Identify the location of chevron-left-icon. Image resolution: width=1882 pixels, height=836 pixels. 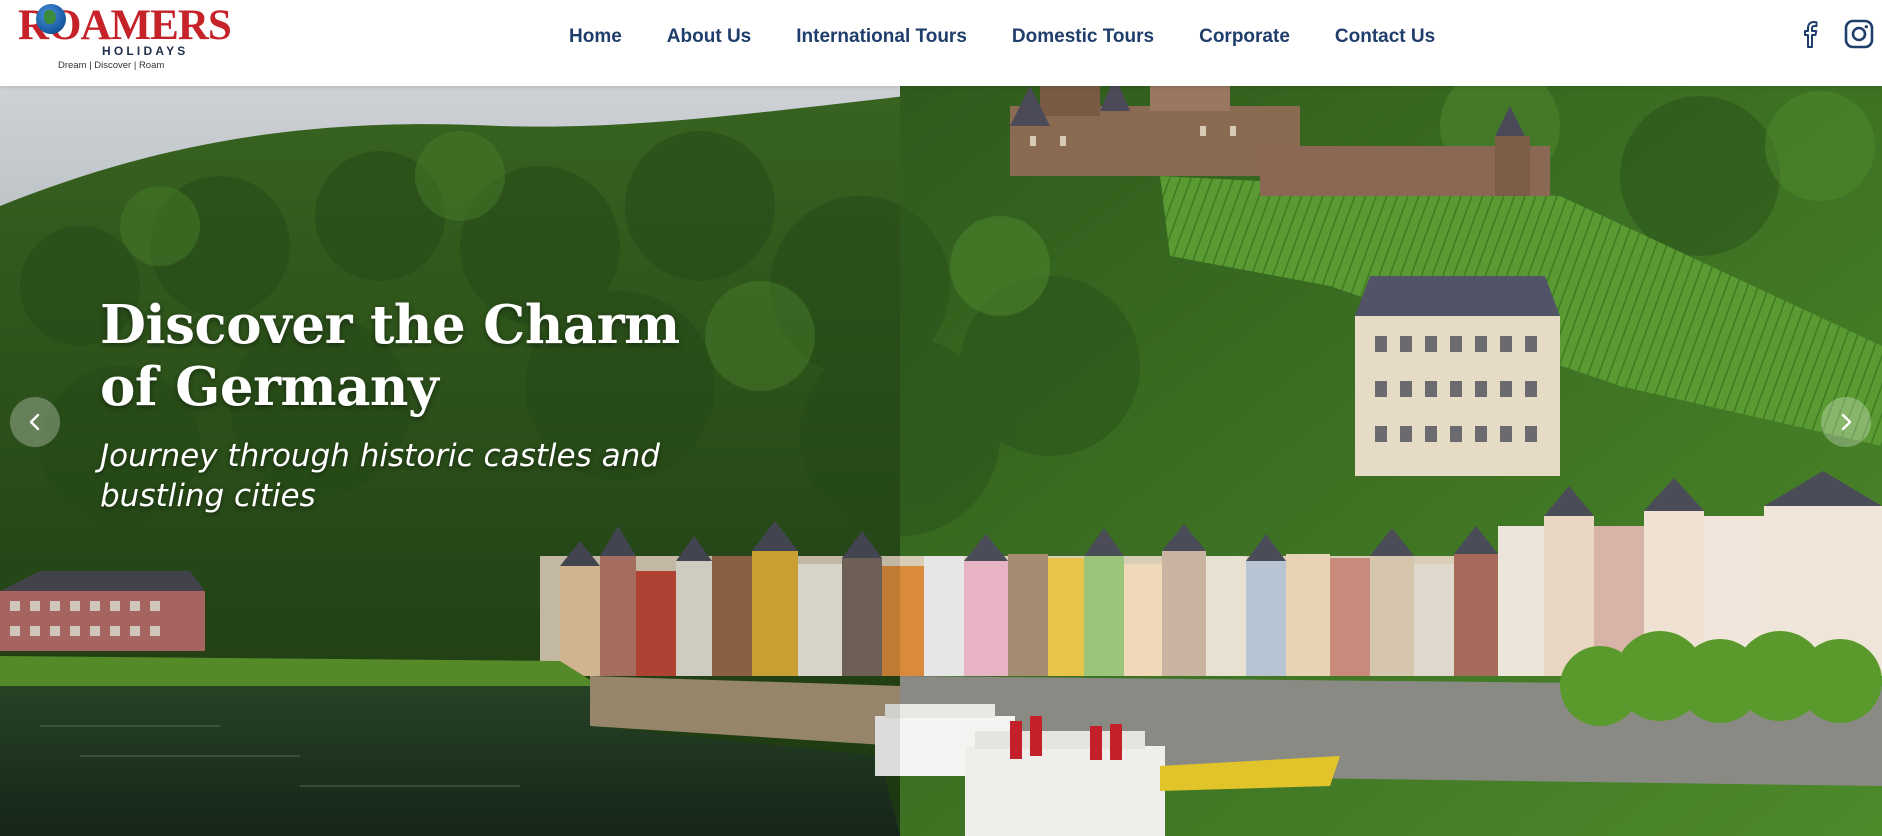
(34, 422).